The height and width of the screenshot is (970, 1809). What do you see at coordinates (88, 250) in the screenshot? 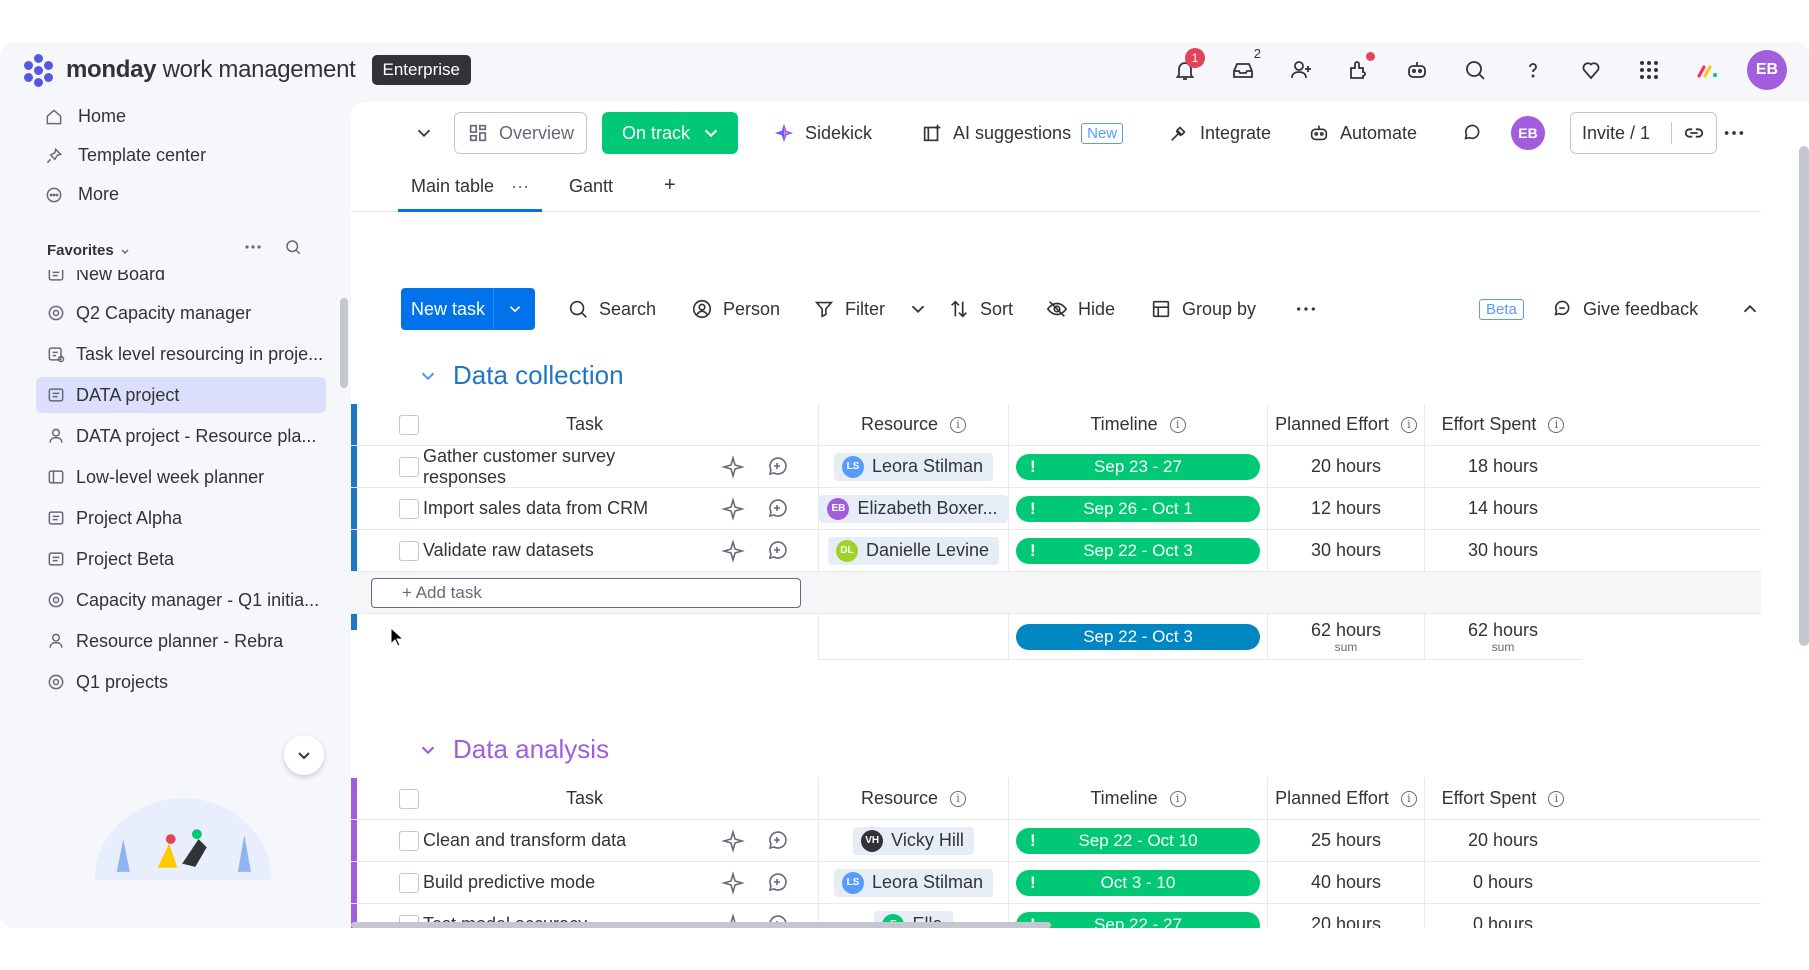
I see `favorites-header: Favorites` at bounding box center [88, 250].